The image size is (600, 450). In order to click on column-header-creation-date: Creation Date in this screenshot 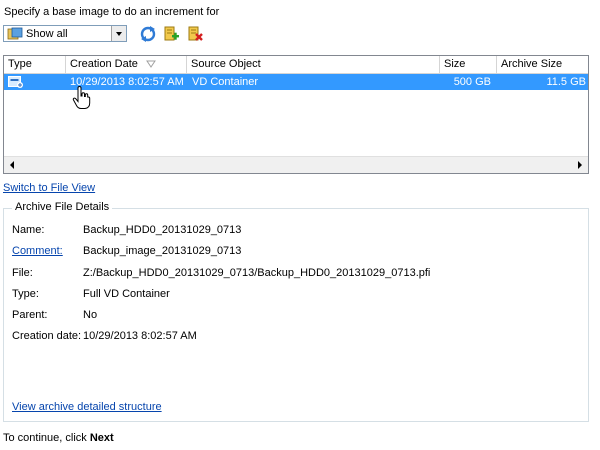, I will do `click(126, 64)`.